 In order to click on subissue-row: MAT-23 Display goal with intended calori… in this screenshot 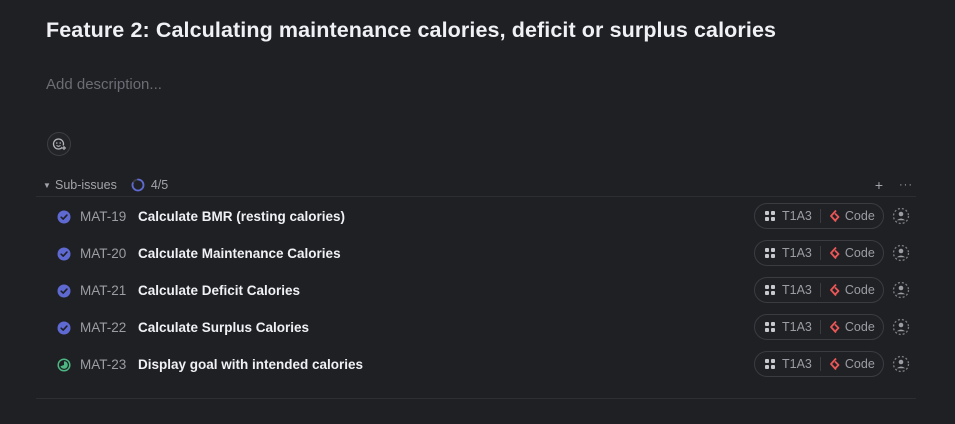, I will do `click(476, 364)`.